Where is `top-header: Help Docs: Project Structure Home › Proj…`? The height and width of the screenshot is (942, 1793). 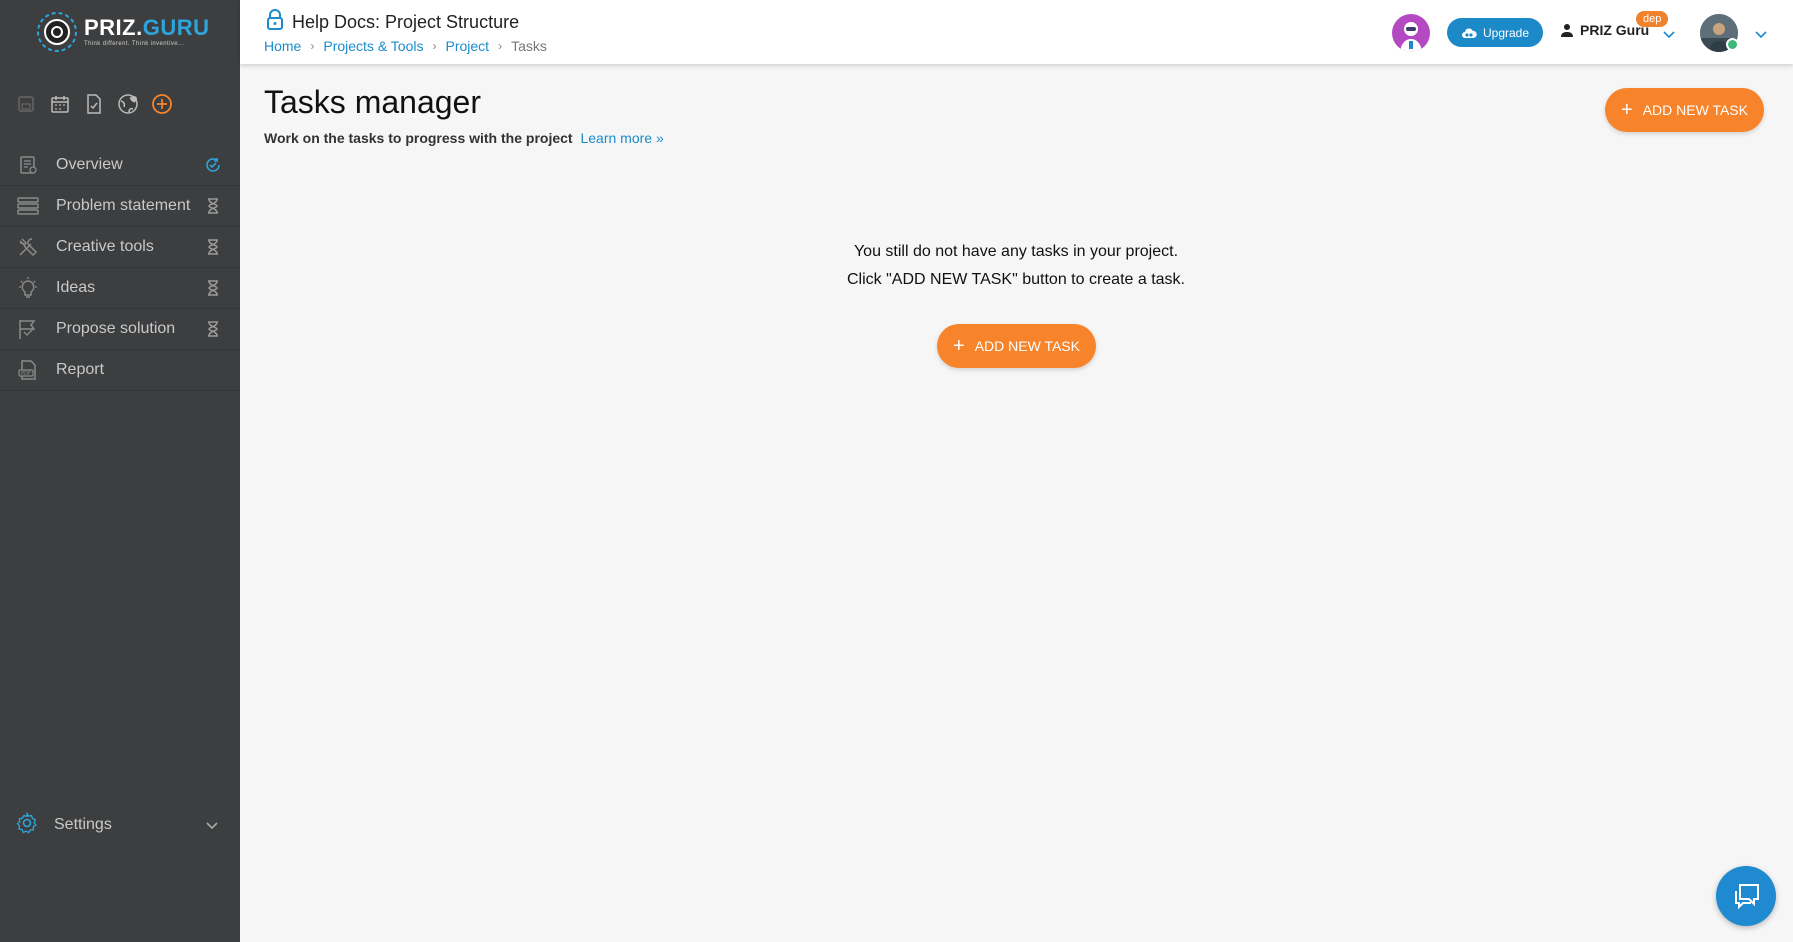
top-header: Help Docs: Project Structure Home › Proj… is located at coordinates (1016, 32).